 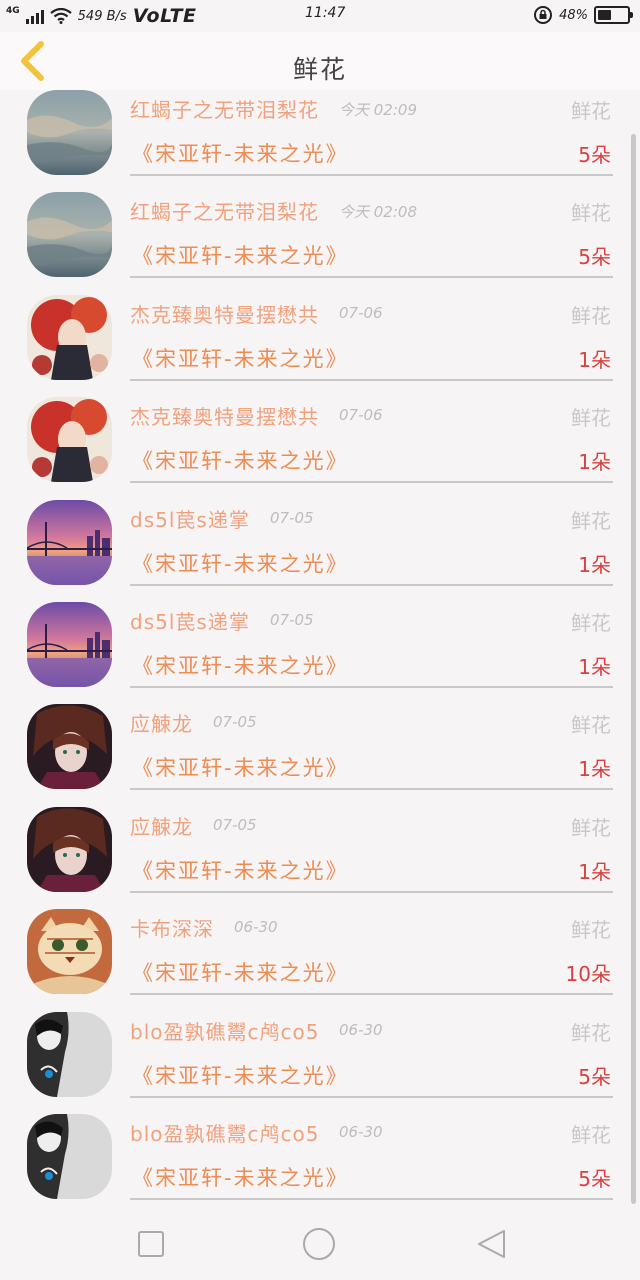 I want to click on list-item: 应觫龙 07-05 鲜花 《宋亚轩-未来之光》 1朵, so click(x=312, y=755).